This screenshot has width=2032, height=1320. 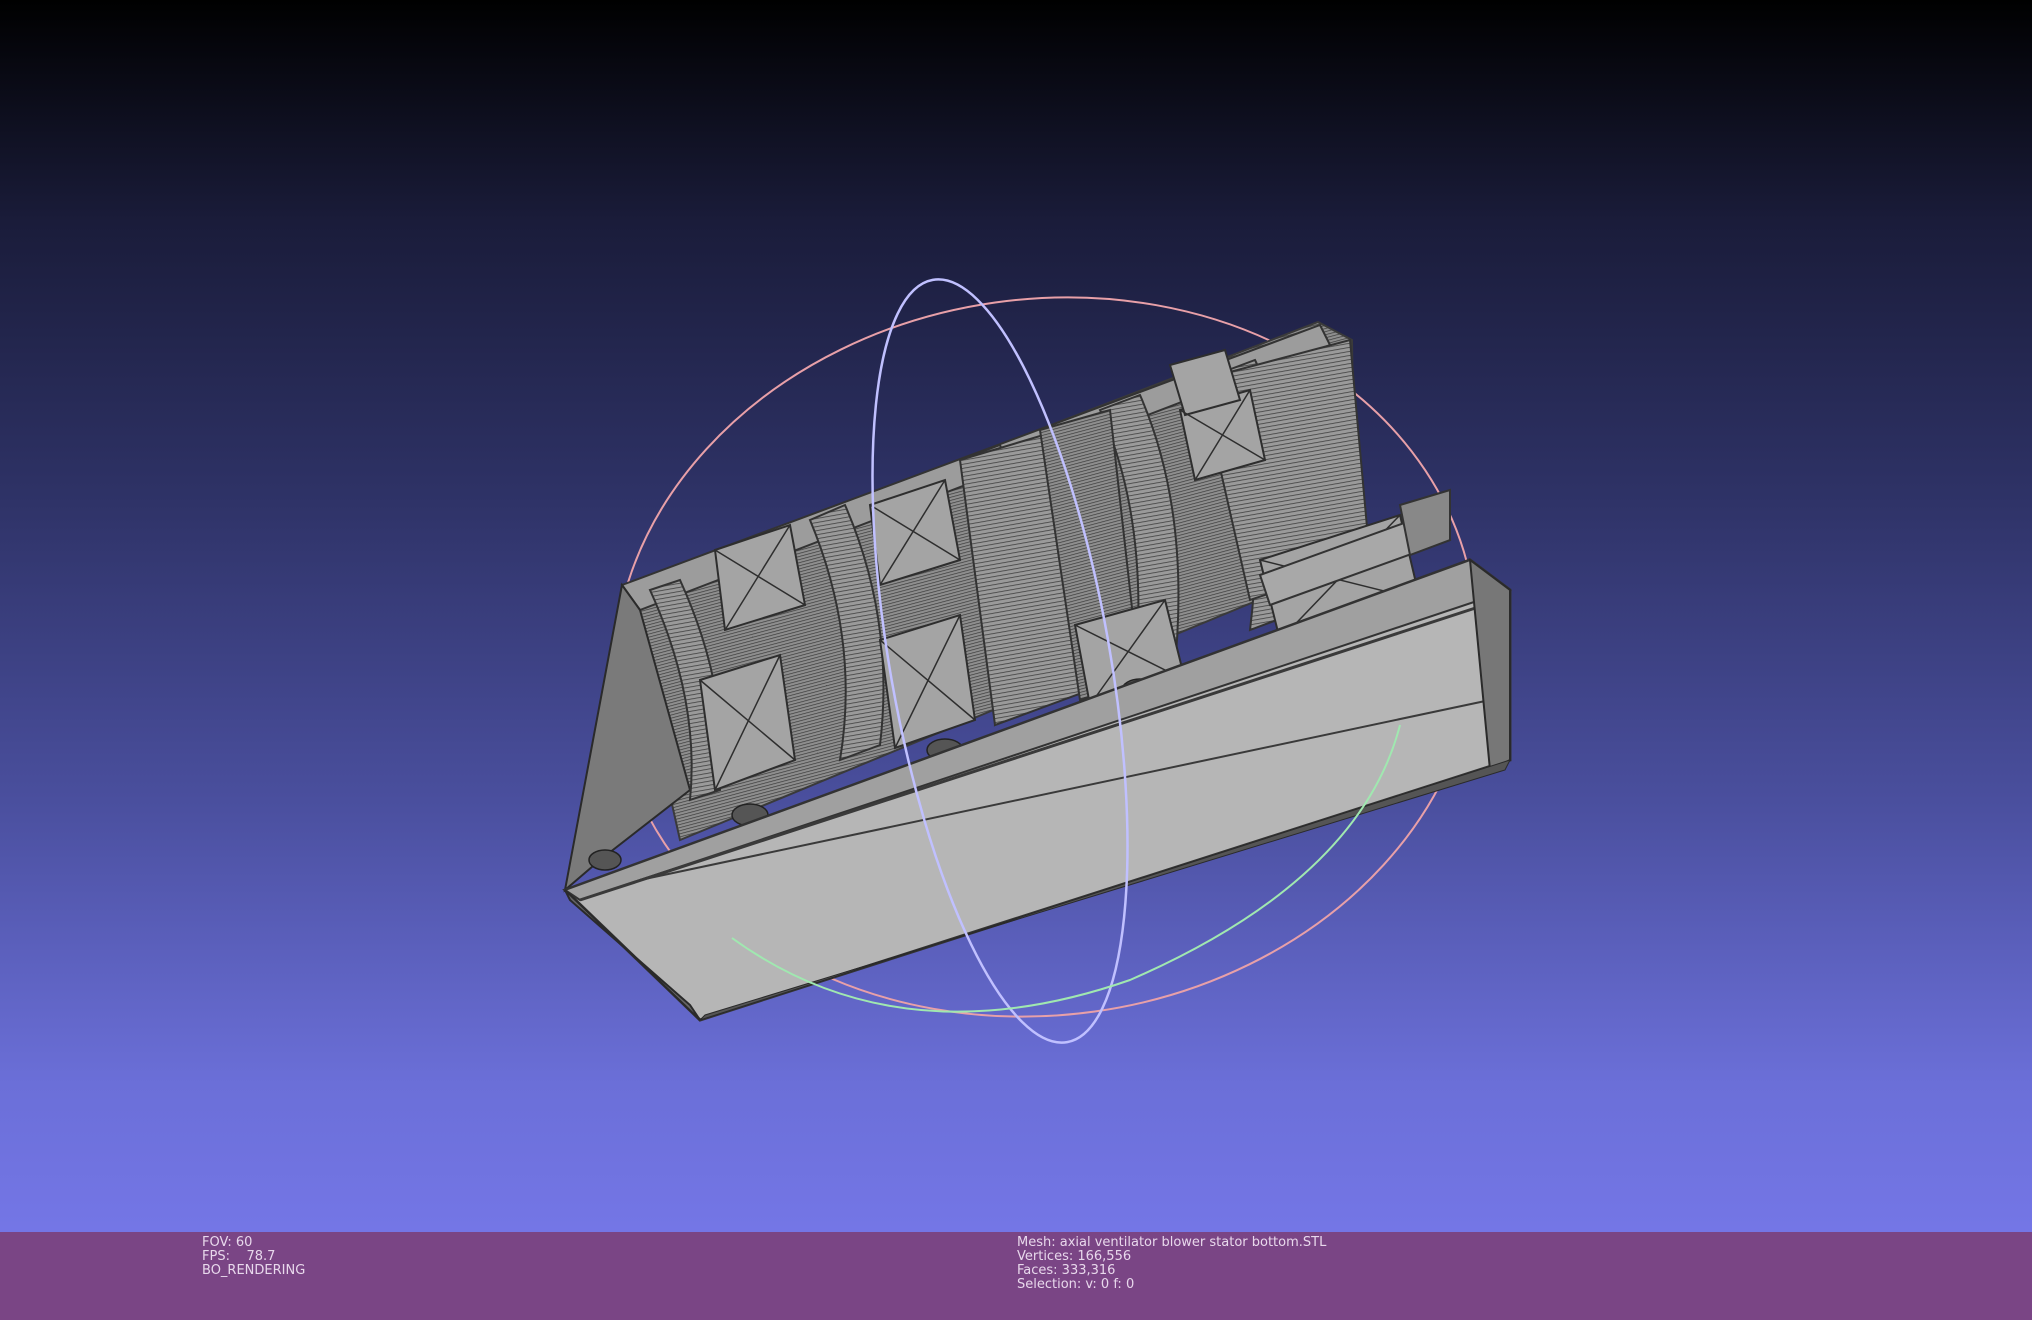 What do you see at coordinates (1074, 1256) in the screenshot?
I see `vertices-label: Vertices: 166,556` at bounding box center [1074, 1256].